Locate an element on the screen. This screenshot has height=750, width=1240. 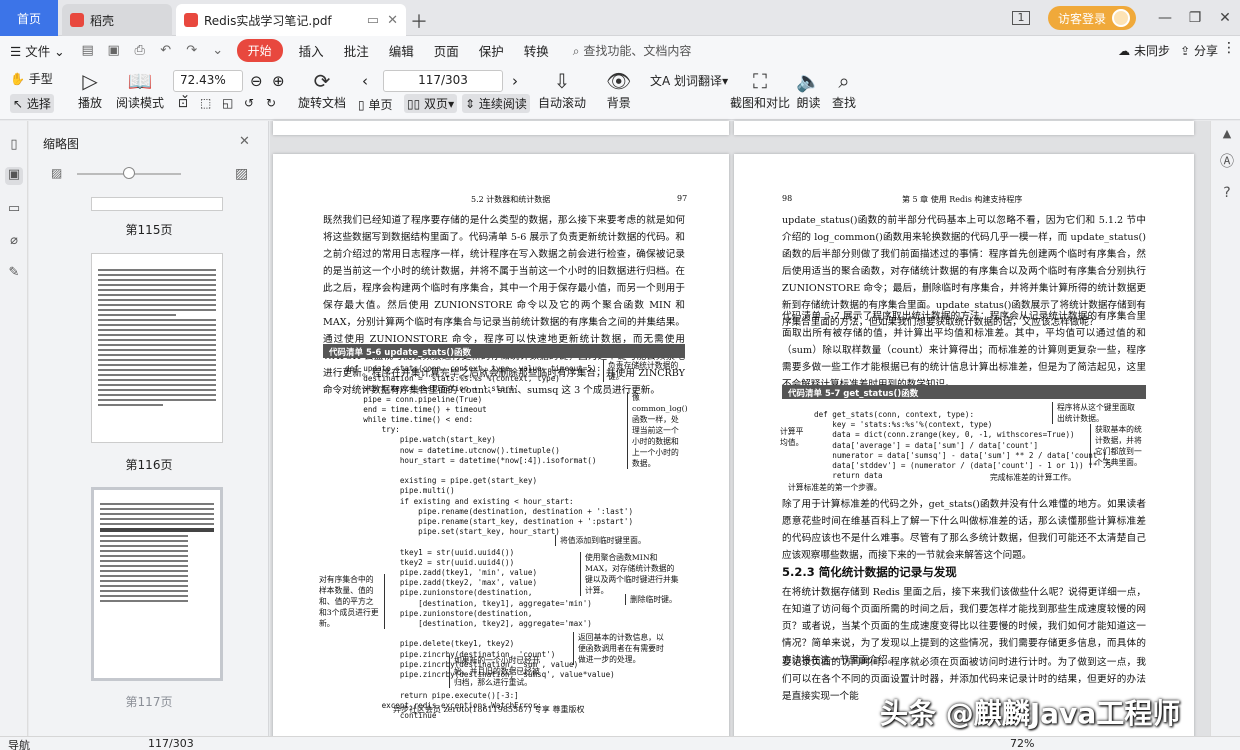
next-page-icon: › is located at coordinates (515, 81).